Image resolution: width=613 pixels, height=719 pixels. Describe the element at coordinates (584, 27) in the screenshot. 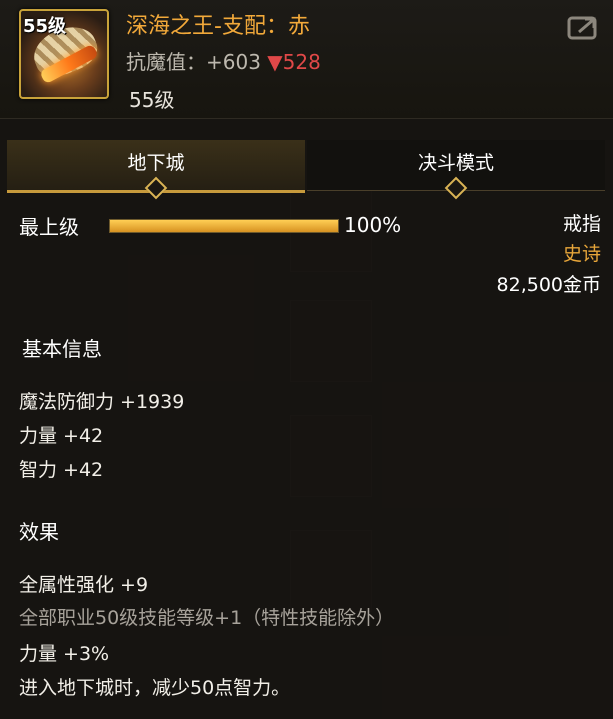

I see `share-icon` at that location.